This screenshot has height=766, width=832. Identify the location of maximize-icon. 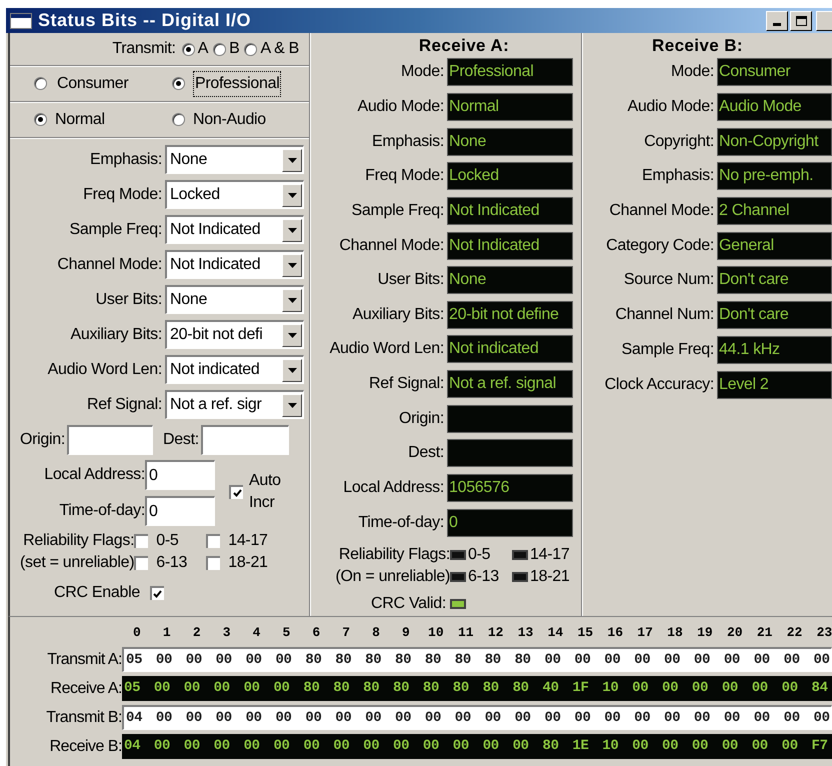
(801, 21).